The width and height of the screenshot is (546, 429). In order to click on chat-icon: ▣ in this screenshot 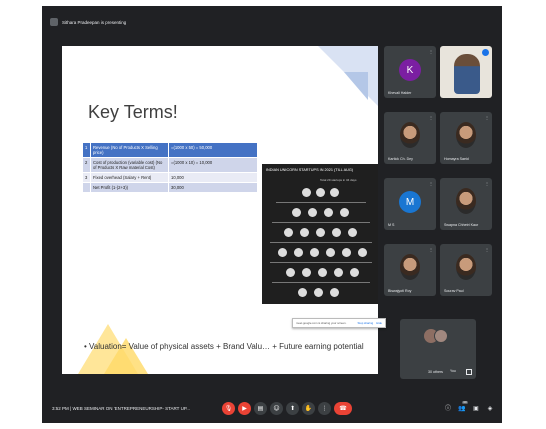, I will do `click(476, 408)`.